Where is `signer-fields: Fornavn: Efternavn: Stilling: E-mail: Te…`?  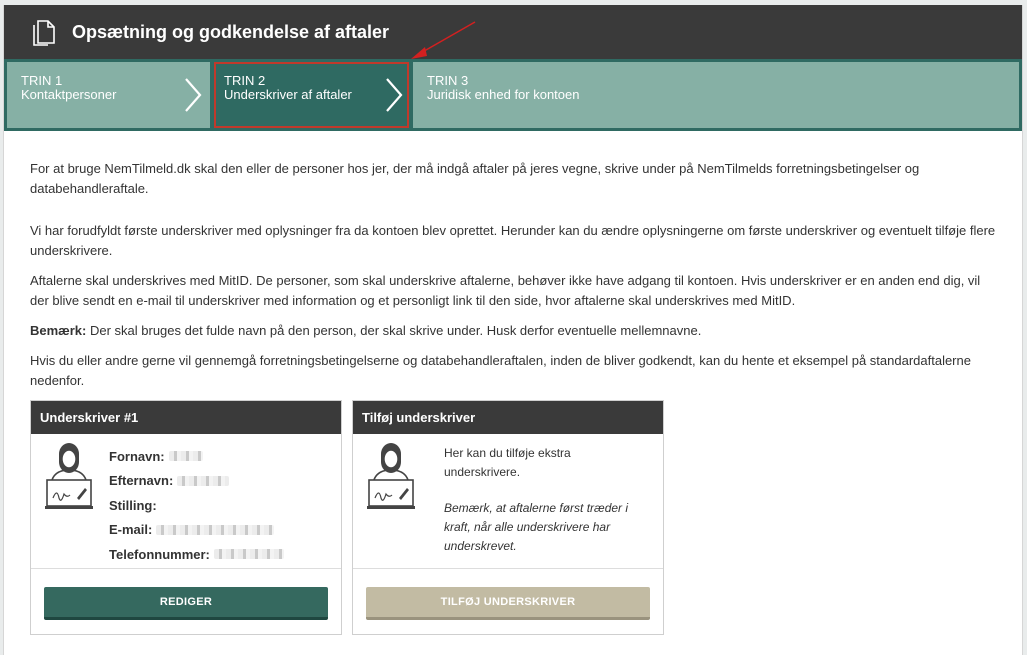
signer-fields: Fornavn: Efternavn: Stilling: E-mail: Te… is located at coordinates (196, 505).